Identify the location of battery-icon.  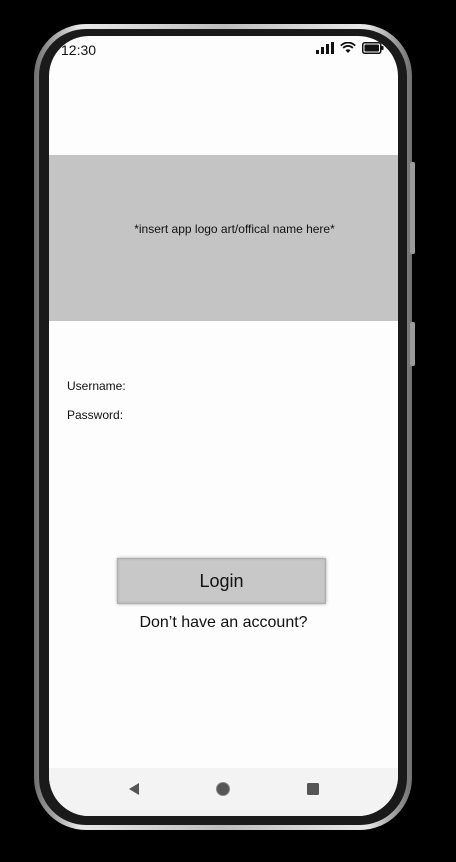
(373, 50).